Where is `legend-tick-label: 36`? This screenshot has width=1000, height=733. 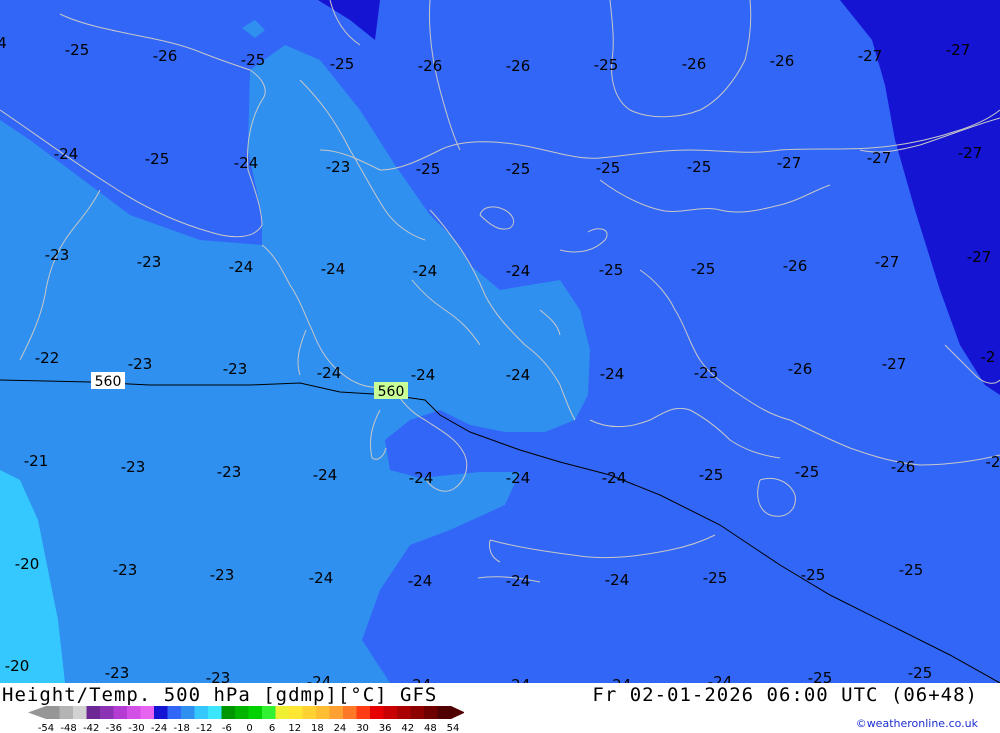 legend-tick-label: 36 is located at coordinates (385, 727).